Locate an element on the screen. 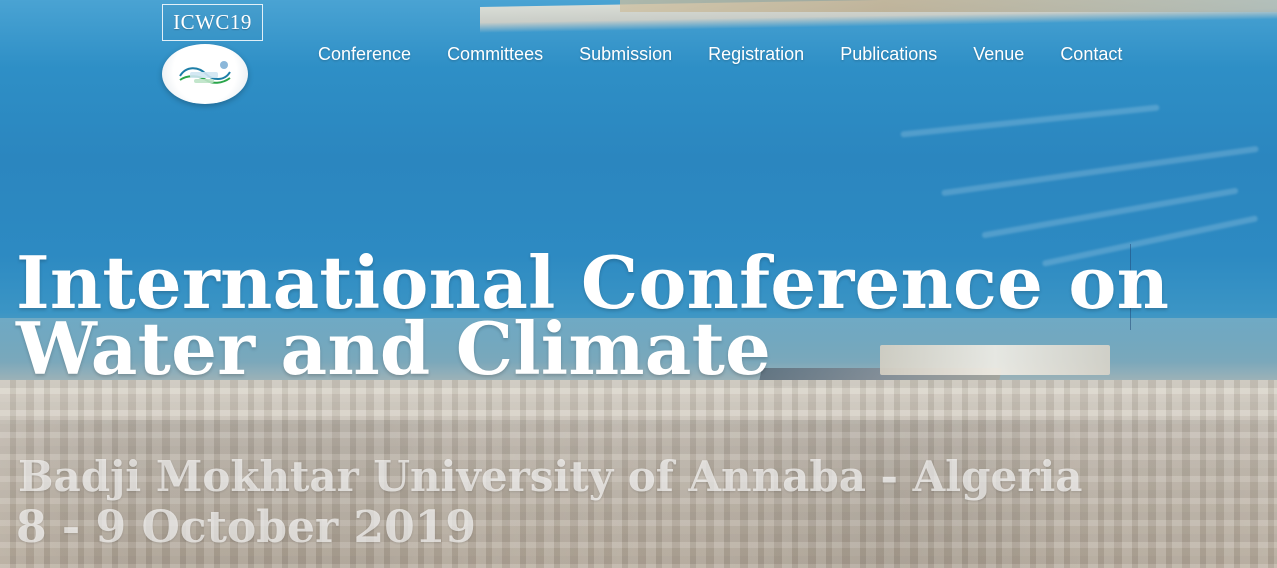 The height and width of the screenshot is (568, 1277). nav-conference: Conference is located at coordinates (364, 54).